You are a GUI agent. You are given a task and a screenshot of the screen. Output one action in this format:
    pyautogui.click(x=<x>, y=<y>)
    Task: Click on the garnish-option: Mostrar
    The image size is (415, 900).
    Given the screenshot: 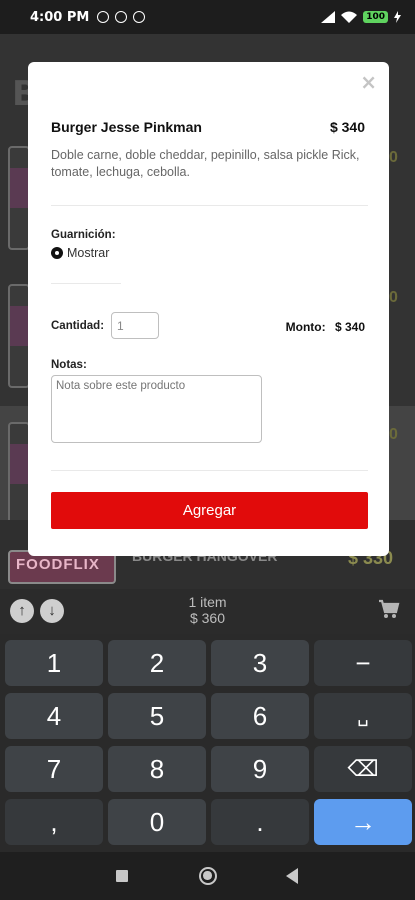 What is the action you would take?
    pyautogui.click(x=80, y=253)
    